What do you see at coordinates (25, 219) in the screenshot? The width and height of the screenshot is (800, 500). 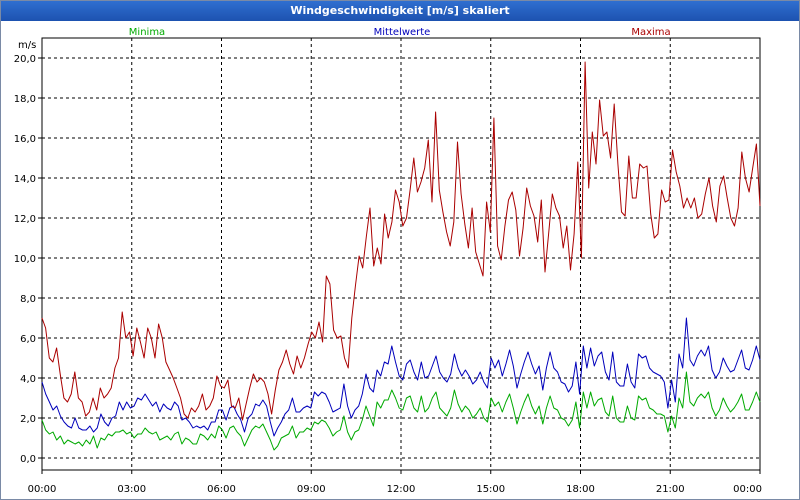 I see `y-tick-label: 12,0` at bounding box center [25, 219].